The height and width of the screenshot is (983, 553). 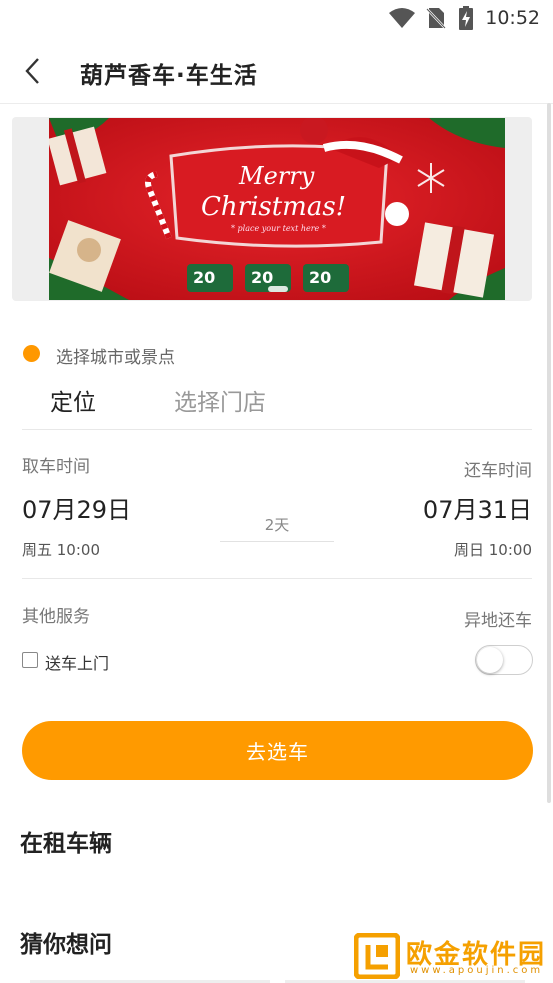 I want to click on rented-vehicles-heading: 在租车辆, so click(x=66, y=844).